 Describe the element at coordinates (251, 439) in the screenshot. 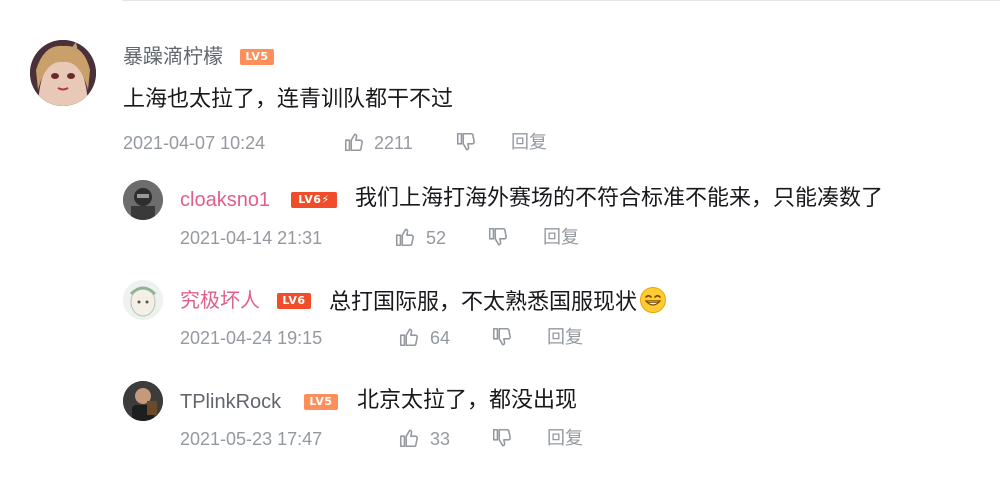

I see `reply-date: 2021-05-23 17:47` at that location.